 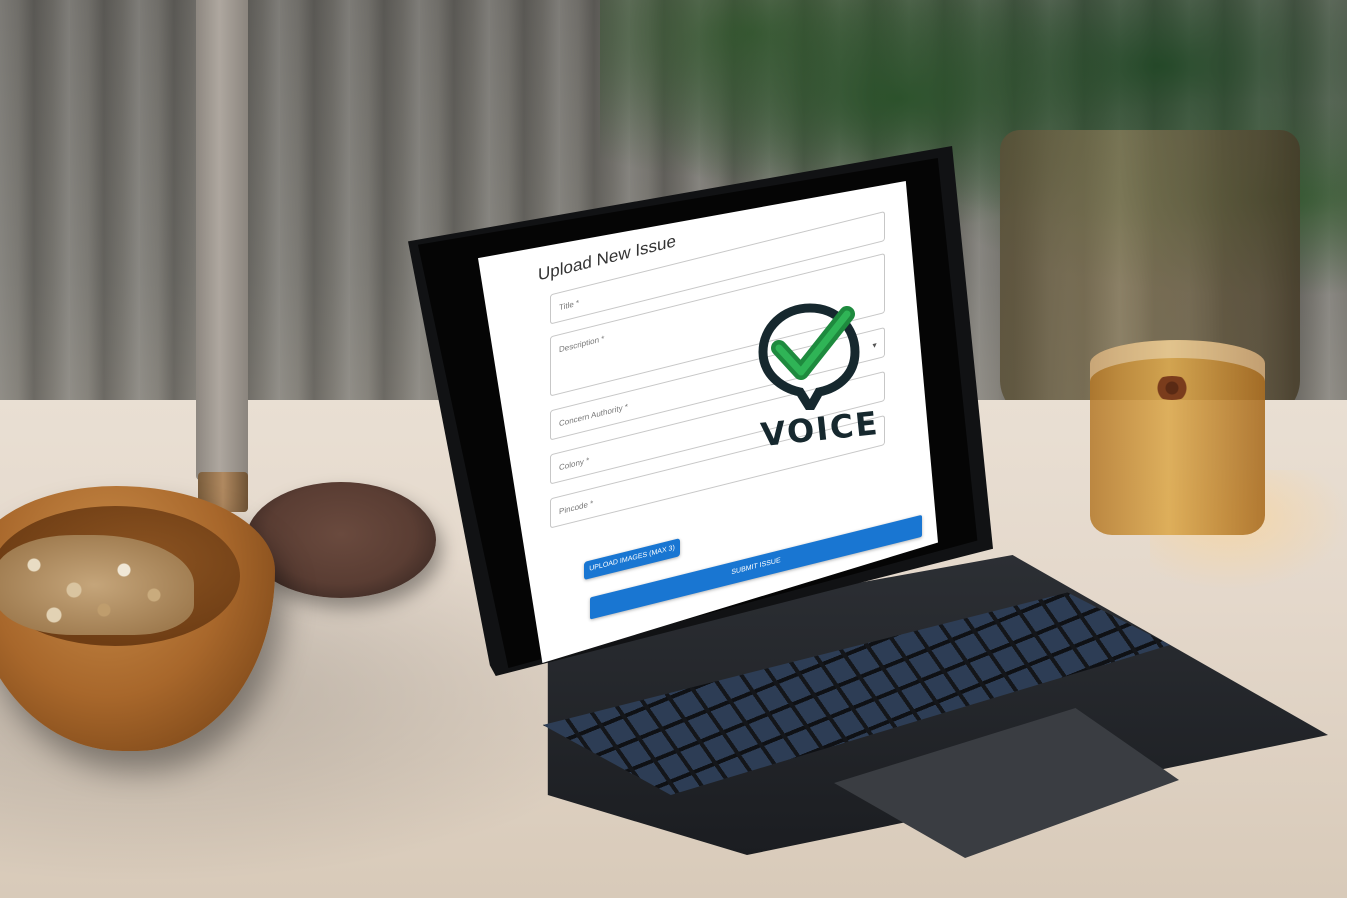 I want to click on candle, so click(x=222, y=240).